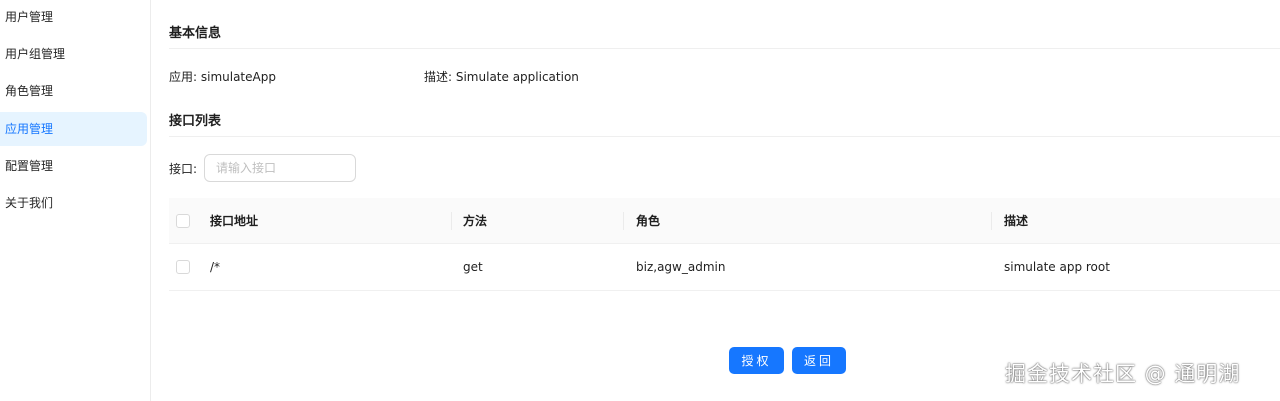 The width and height of the screenshot is (1280, 401). Describe the element at coordinates (1057, 267) in the screenshot. I see `row-desc: simulate app root` at that location.